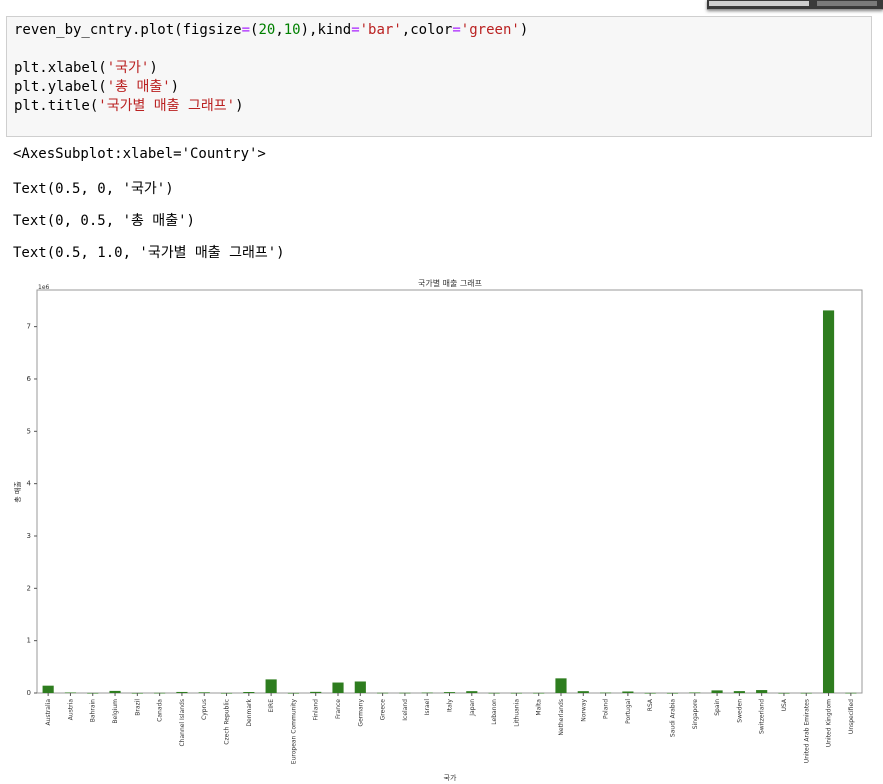  What do you see at coordinates (104, 221) in the screenshot?
I see `output-ylabel-text: Text(0, 0.5, '총 매출')` at bounding box center [104, 221].